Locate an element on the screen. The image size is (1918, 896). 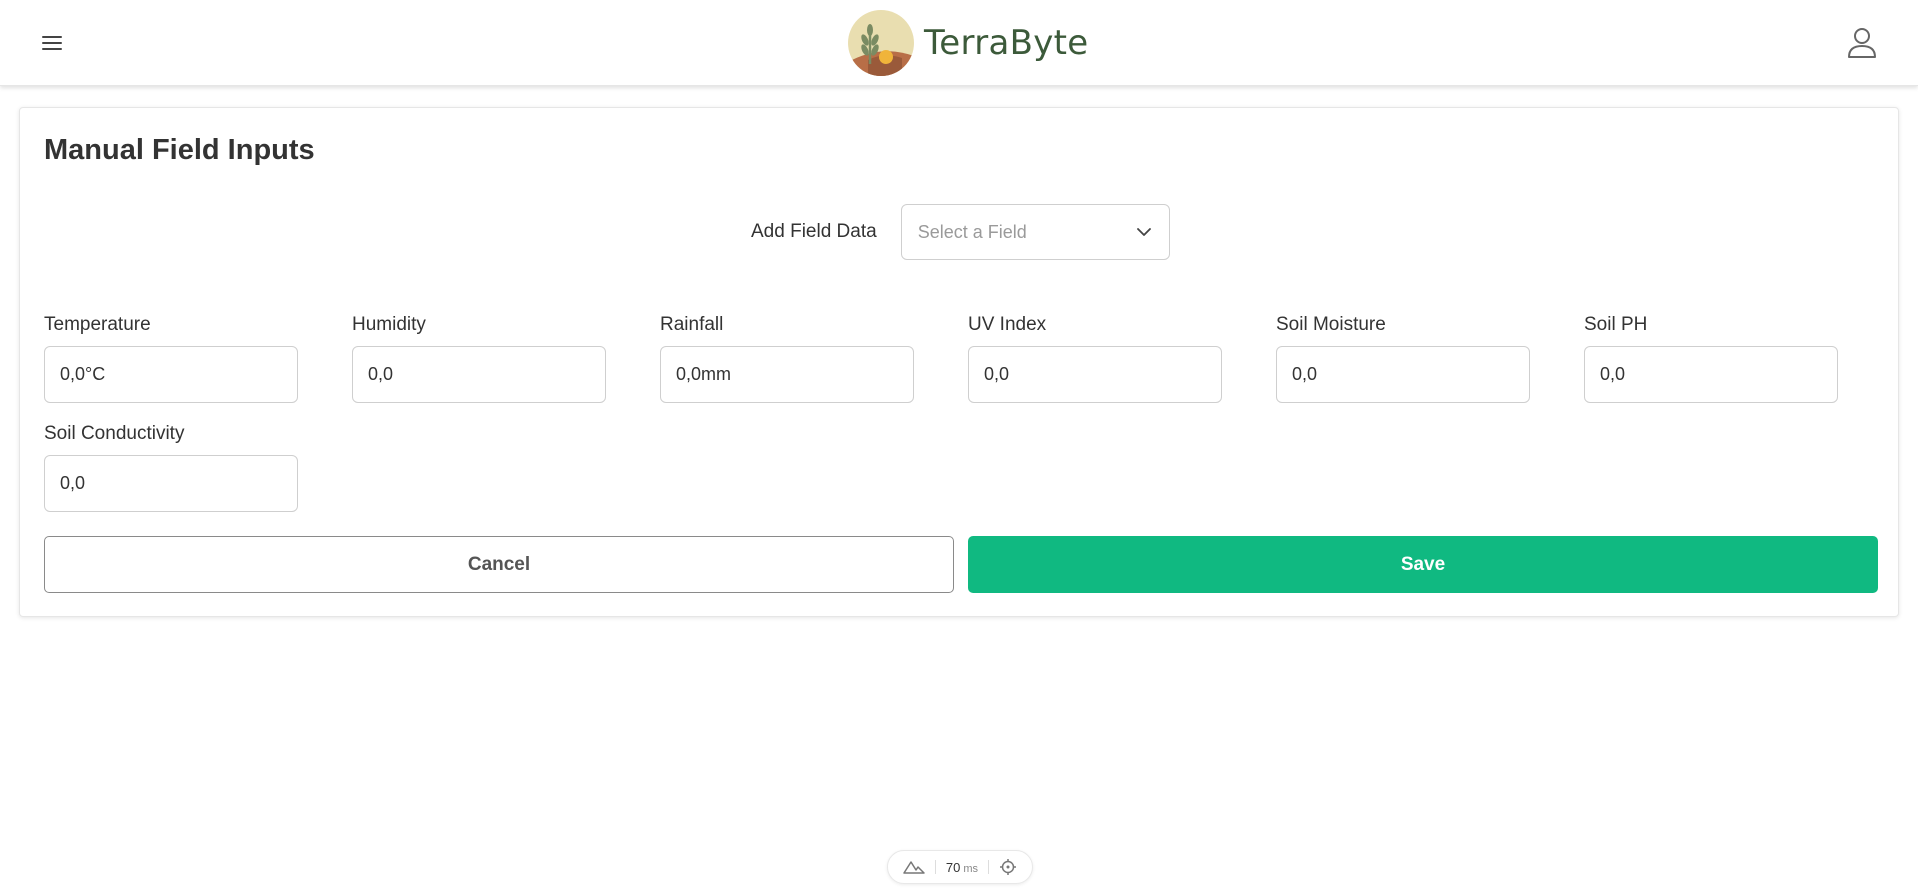
field-select-dropdown: Select a Field is located at coordinates (1035, 232).